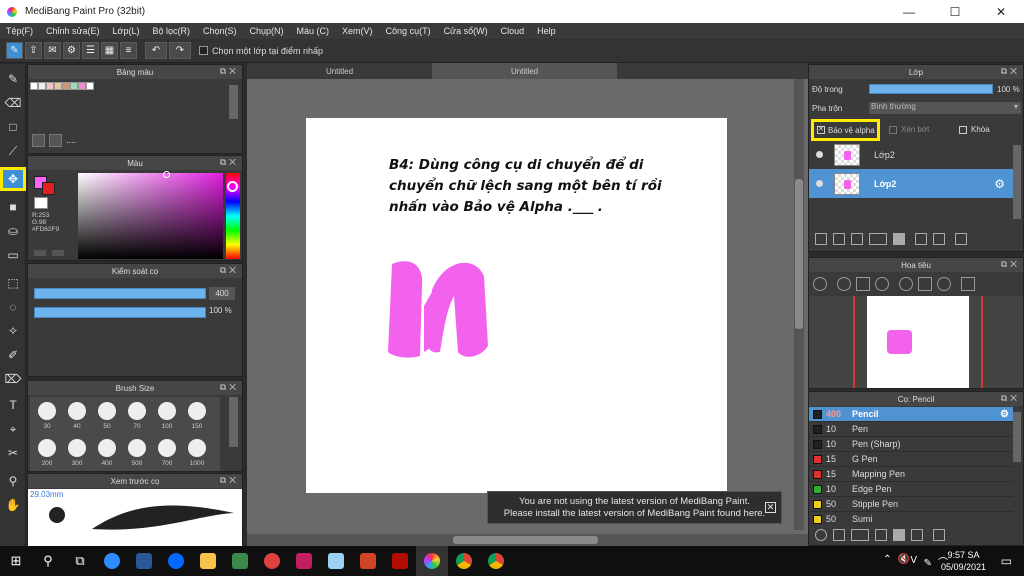 The height and width of the screenshot is (576, 1024). I want to click on canvas-horizontal-scrollbar, so click(527, 540).